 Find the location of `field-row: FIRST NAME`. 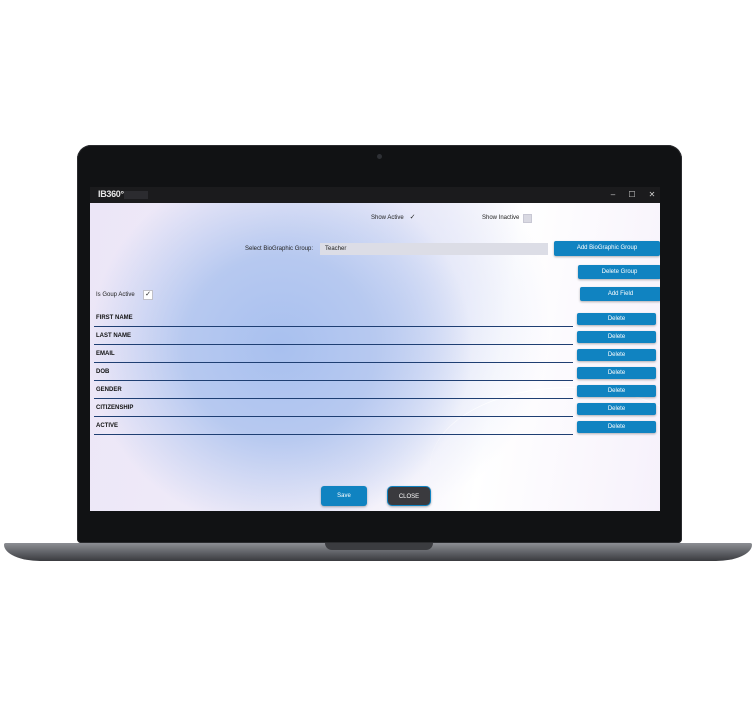

field-row: FIRST NAME is located at coordinates (333, 319).